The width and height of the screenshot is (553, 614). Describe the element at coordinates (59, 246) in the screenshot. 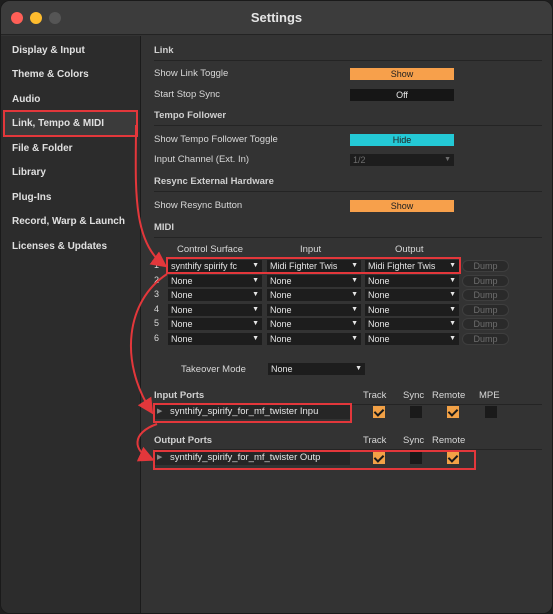

I see `sidebar-item-licenses-updates: Licenses & Updates` at that location.